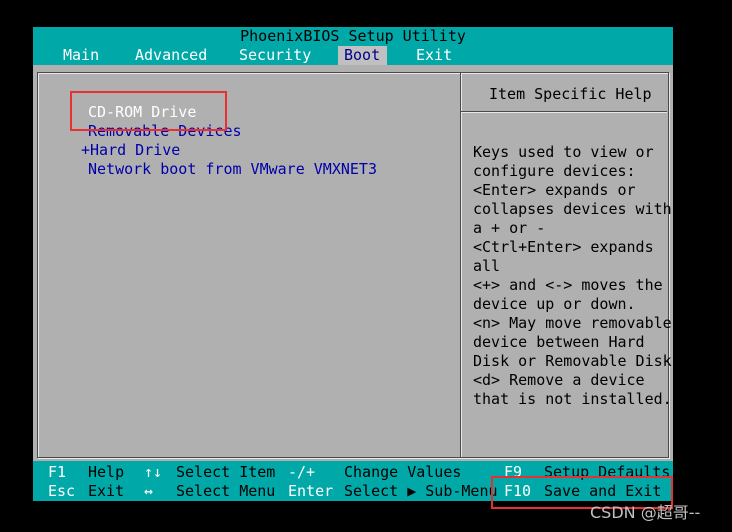 The image size is (732, 532). What do you see at coordinates (232, 169) in the screenshot?
I see `boot-item-network: Network boot from VMware VMXNET3` at bounding box center [232, 169].